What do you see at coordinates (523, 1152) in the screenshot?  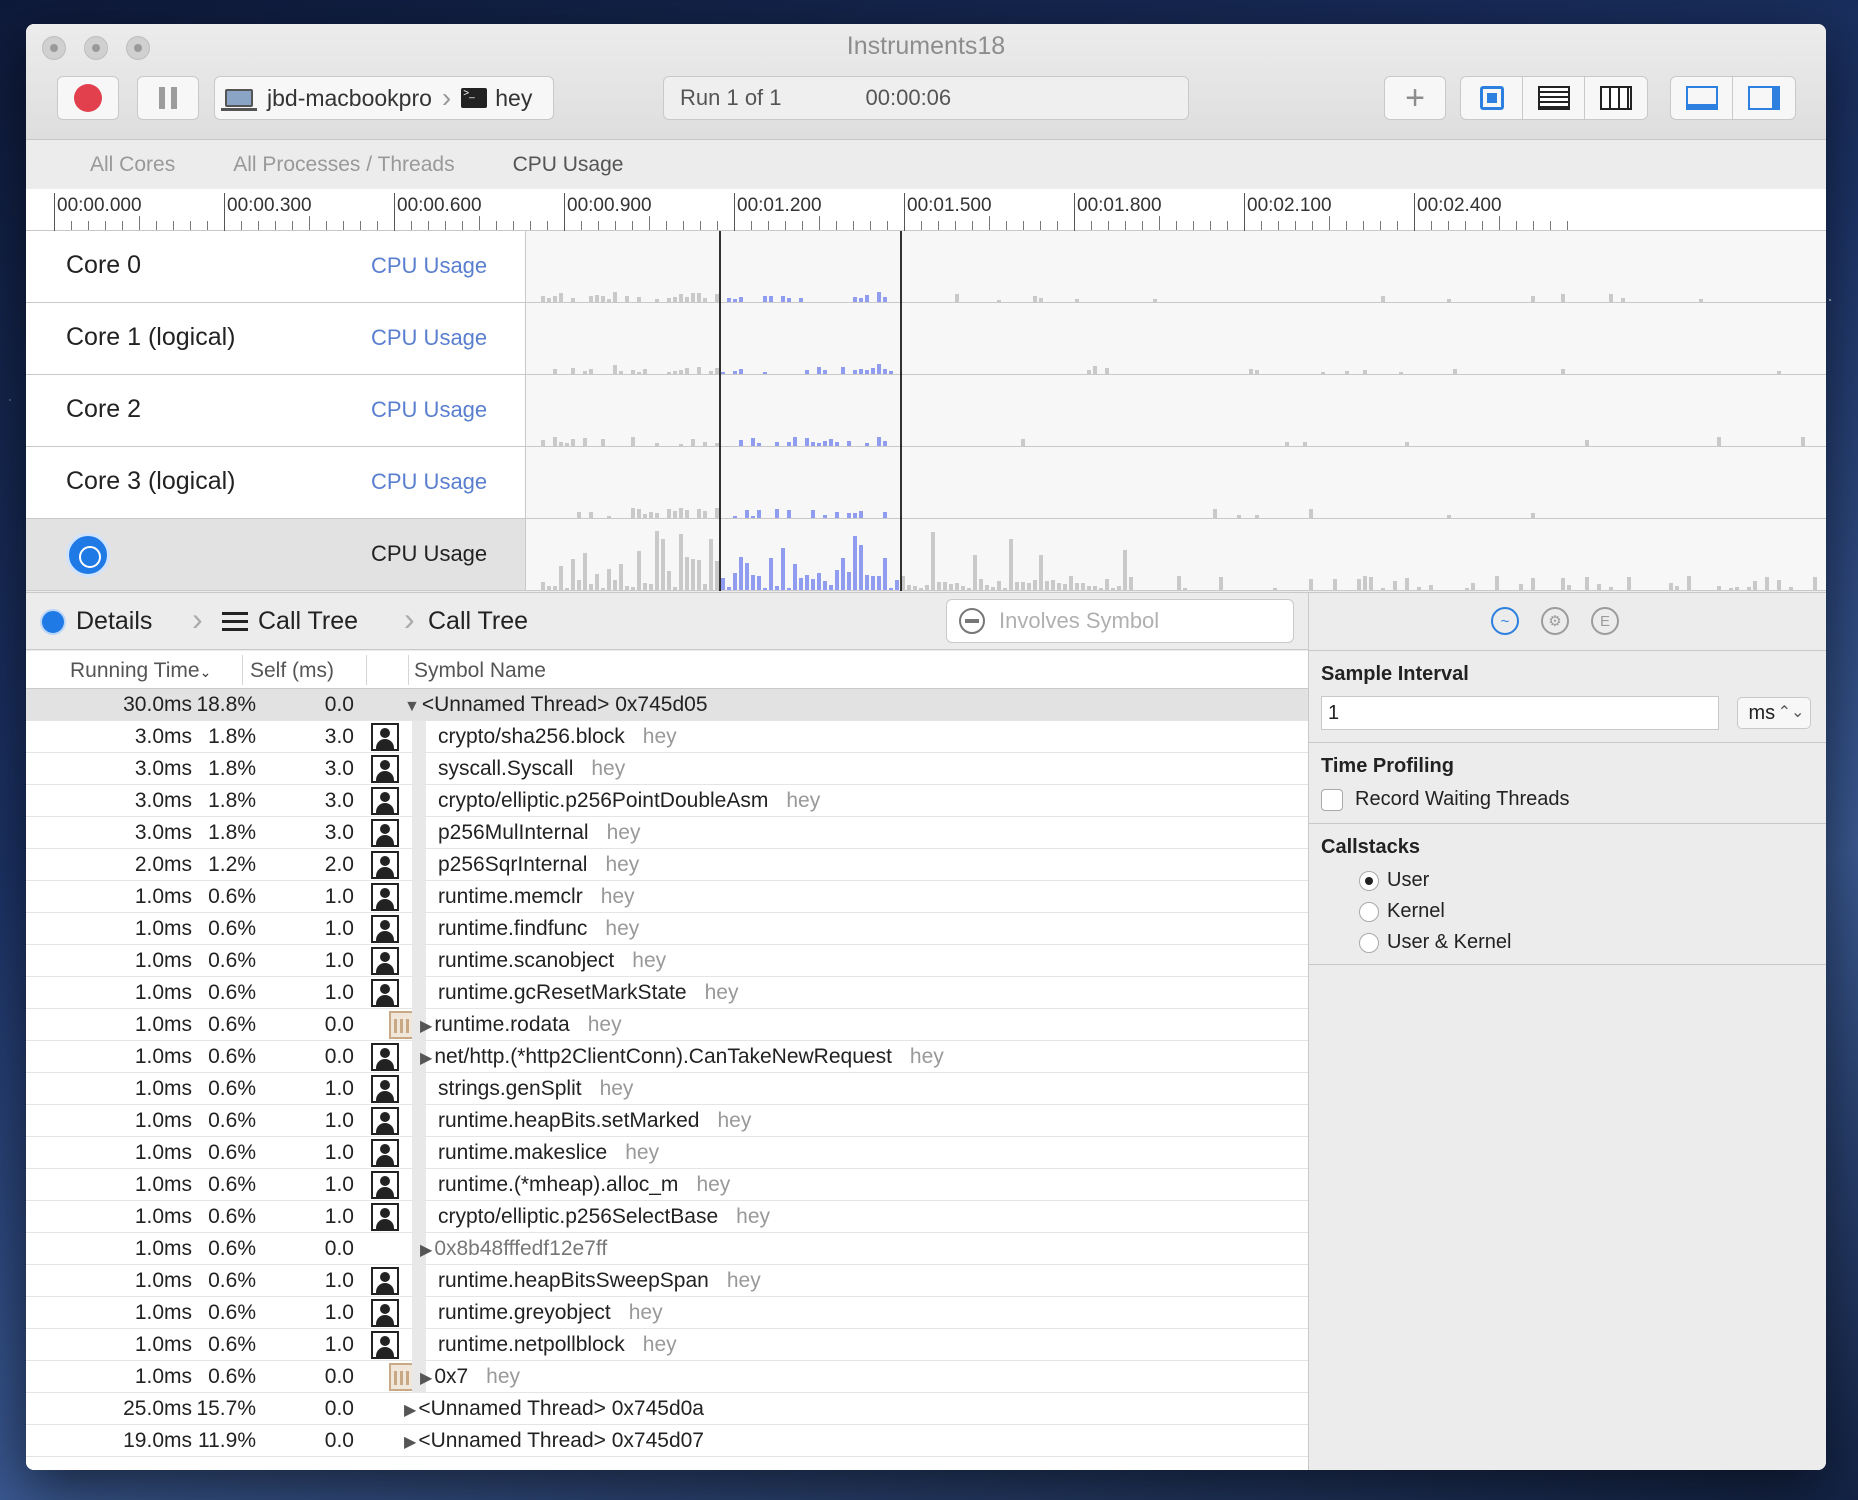 I see `symbol-name: runtime.makeslice` at bounding box center [523, 1152].